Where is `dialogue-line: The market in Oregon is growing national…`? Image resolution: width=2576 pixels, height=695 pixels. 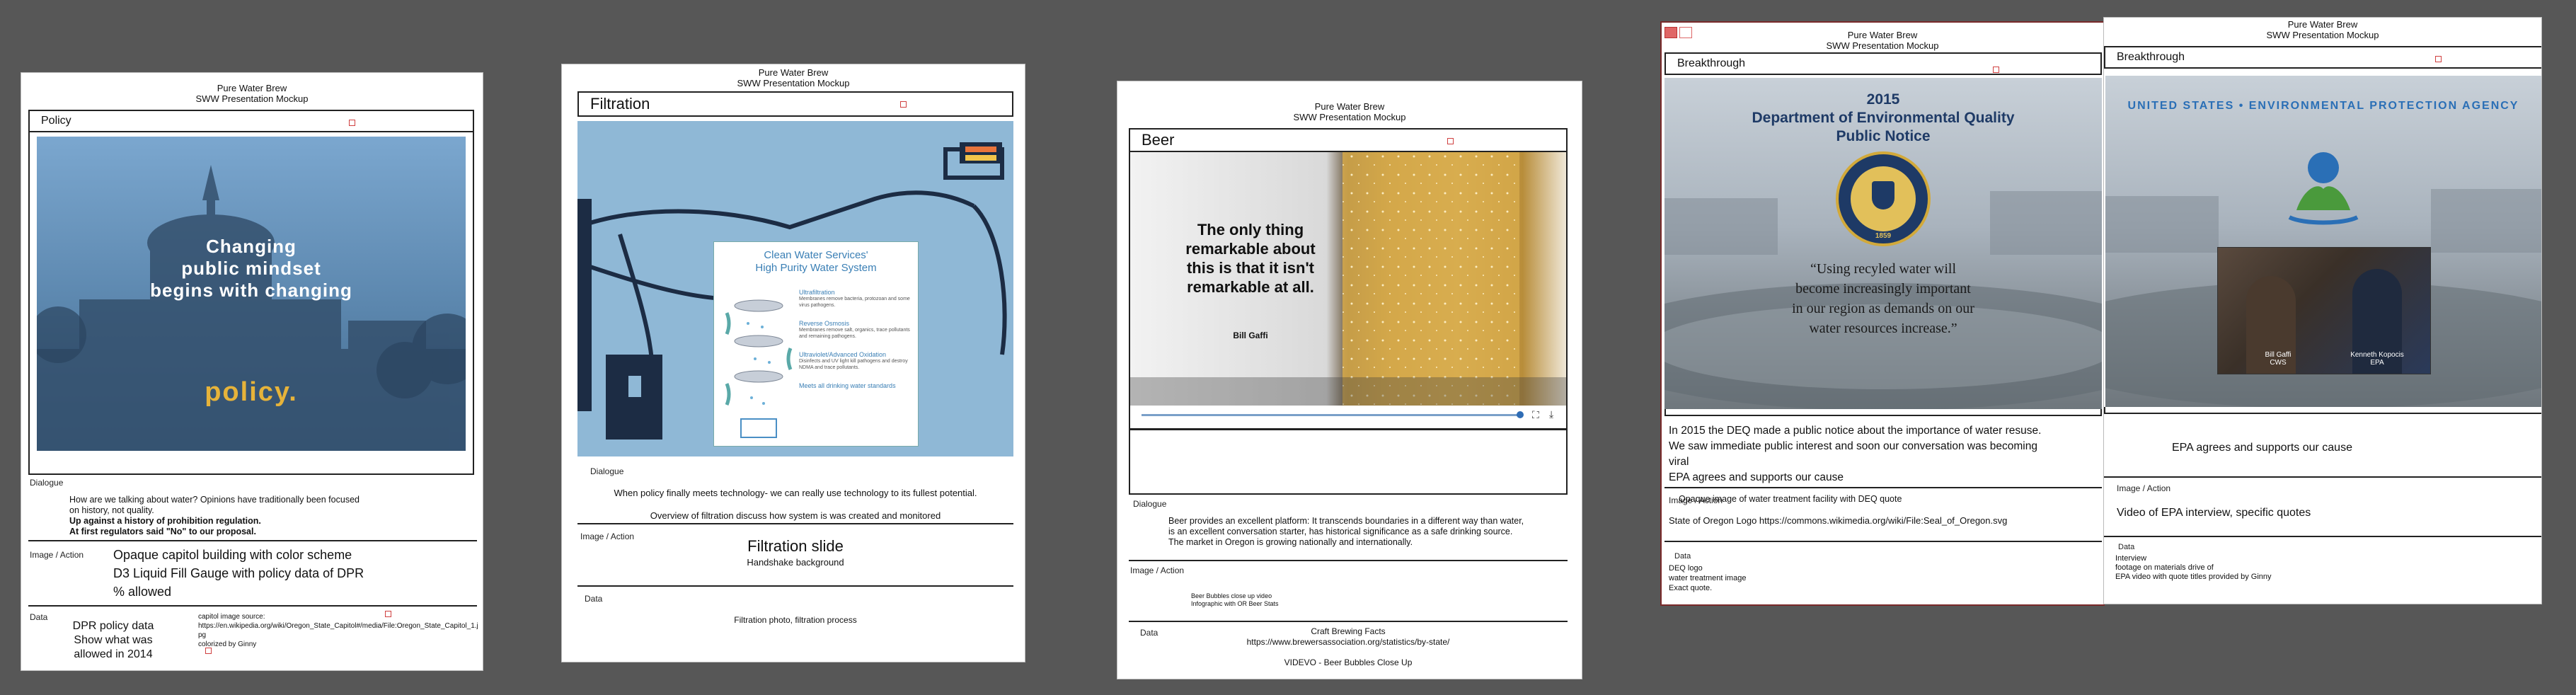
dialogue-line: The market in Oregon is growing national… is located at coordinates (1291, 542).